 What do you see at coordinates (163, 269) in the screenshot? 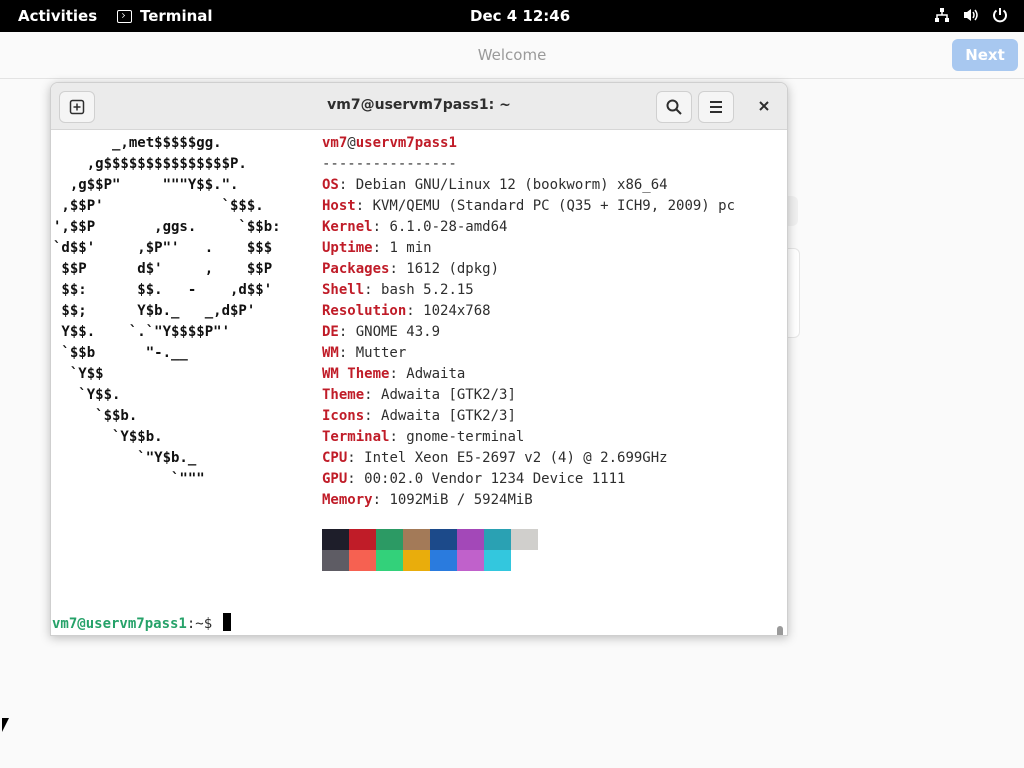
I see `ascii-line: $$P d$' , $$P` at bounding box center [163, 269].